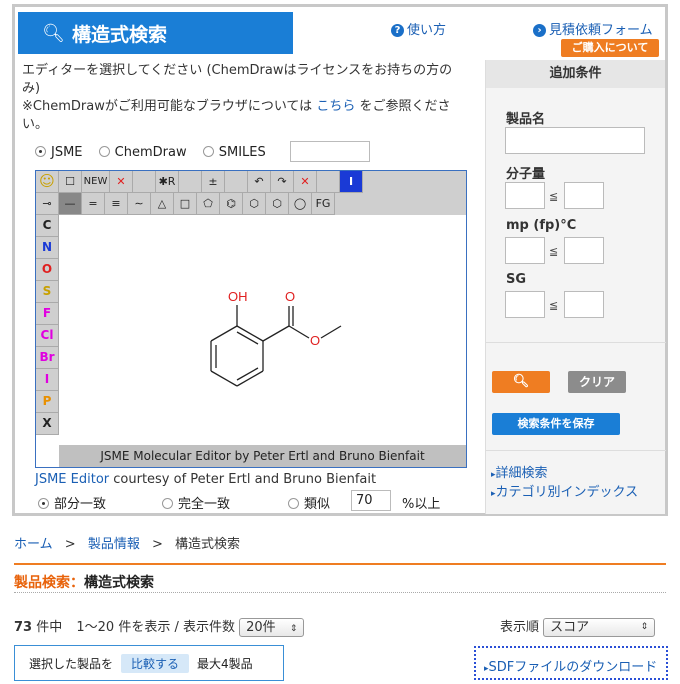  I want to click on jsme-bond-button: ⊸, so click(47, 204).